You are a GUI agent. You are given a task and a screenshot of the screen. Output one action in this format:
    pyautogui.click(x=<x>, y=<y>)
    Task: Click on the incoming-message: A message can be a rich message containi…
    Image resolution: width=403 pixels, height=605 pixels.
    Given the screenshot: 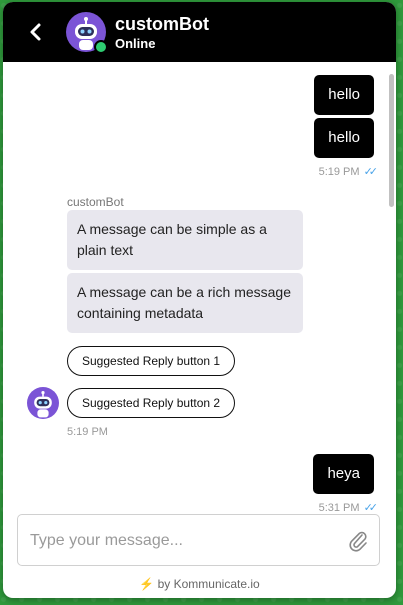 What is the action you would take?
    pyautogui.click(x=185, y=303)
    